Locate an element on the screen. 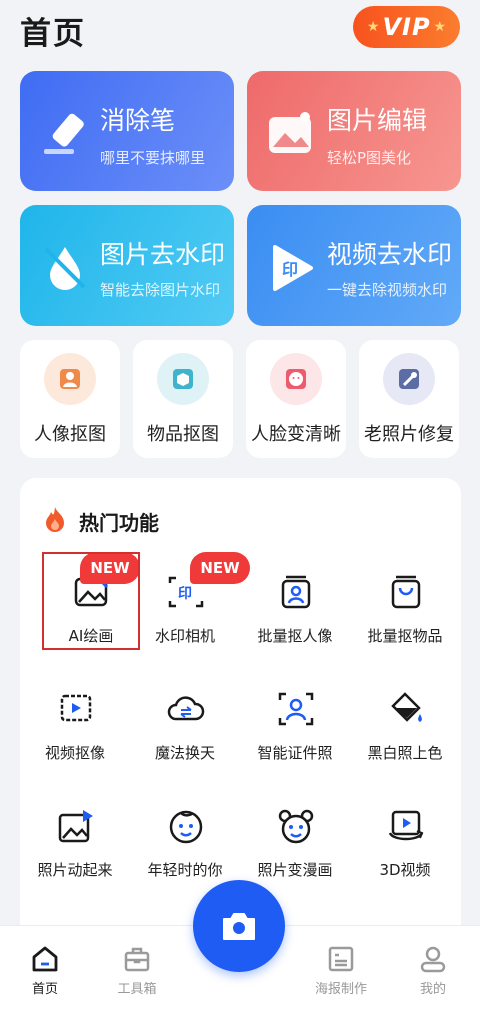  object-cutout-icon is located at coordinates (183, 379).